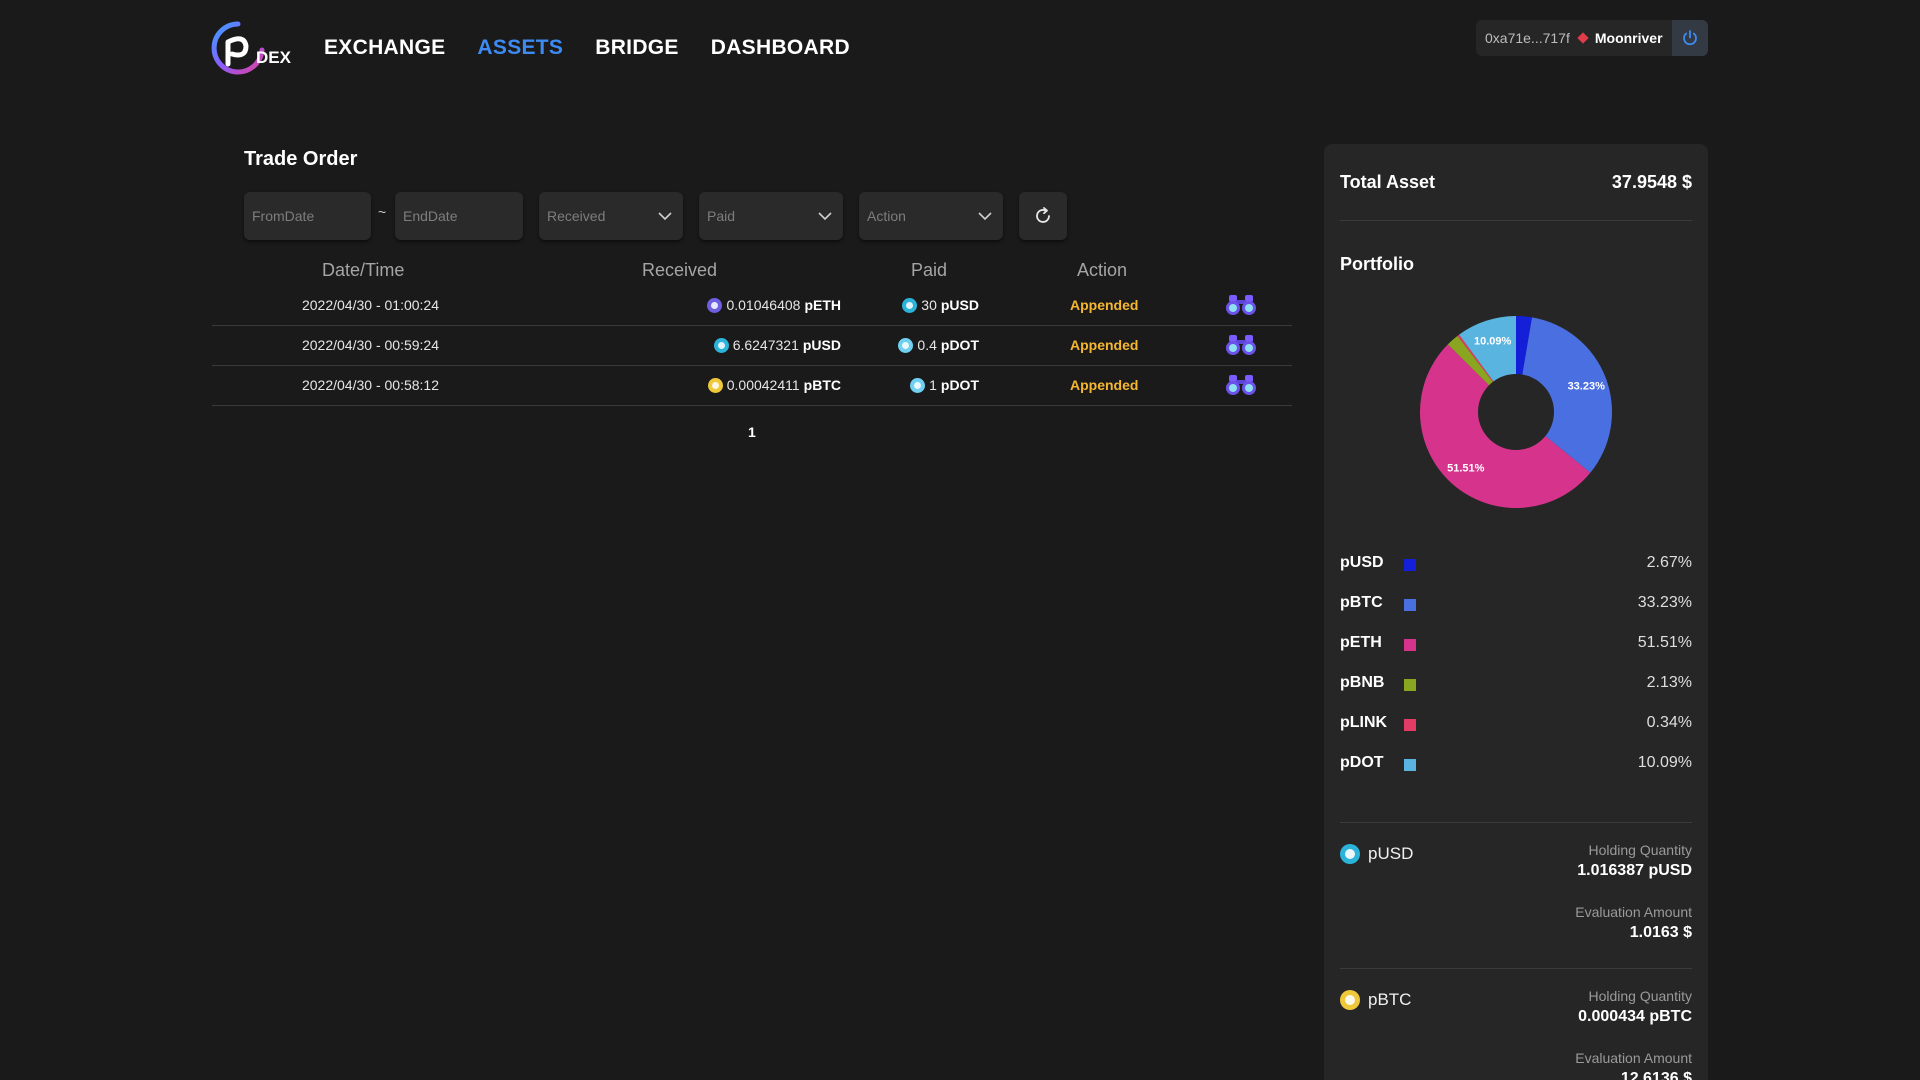 Image resolution: width=1920 pixels, height=1080 pixels. I want to click on end-date-field, so click(459, 216).